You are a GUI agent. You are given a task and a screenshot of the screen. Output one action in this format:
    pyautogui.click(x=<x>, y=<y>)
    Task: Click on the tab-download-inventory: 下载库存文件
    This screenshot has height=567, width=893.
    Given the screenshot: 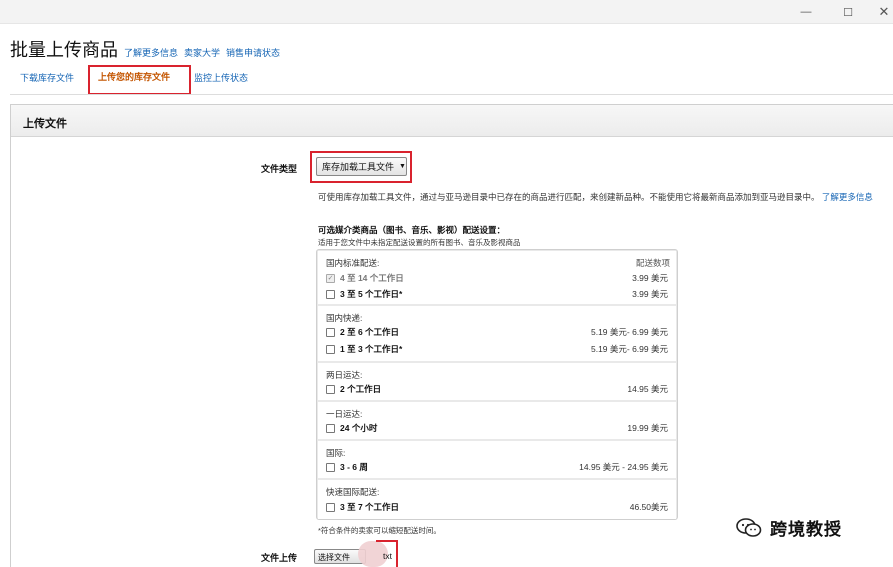 What is the action you would take?
    pyautogui.click(x=47, y=77)
    